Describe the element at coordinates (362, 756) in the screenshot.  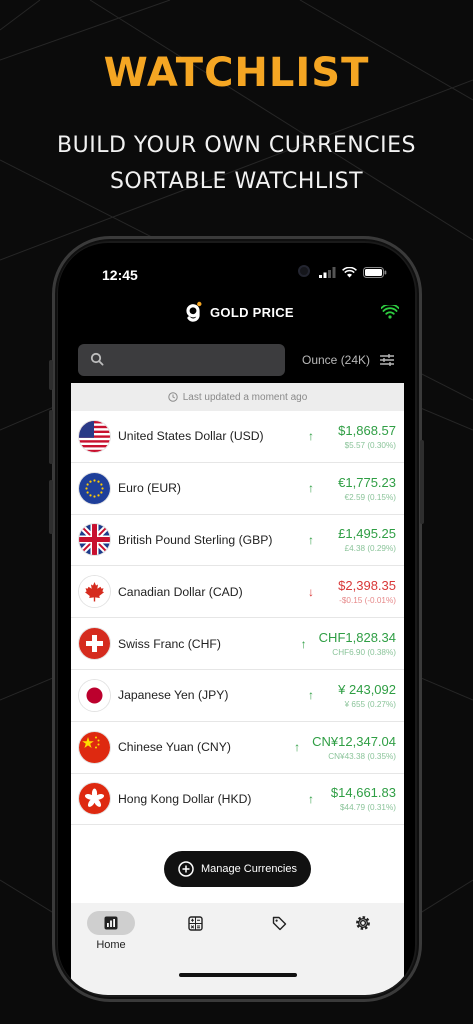
I see `currency-change: CN¥43.38 (0.35%)` at that location.